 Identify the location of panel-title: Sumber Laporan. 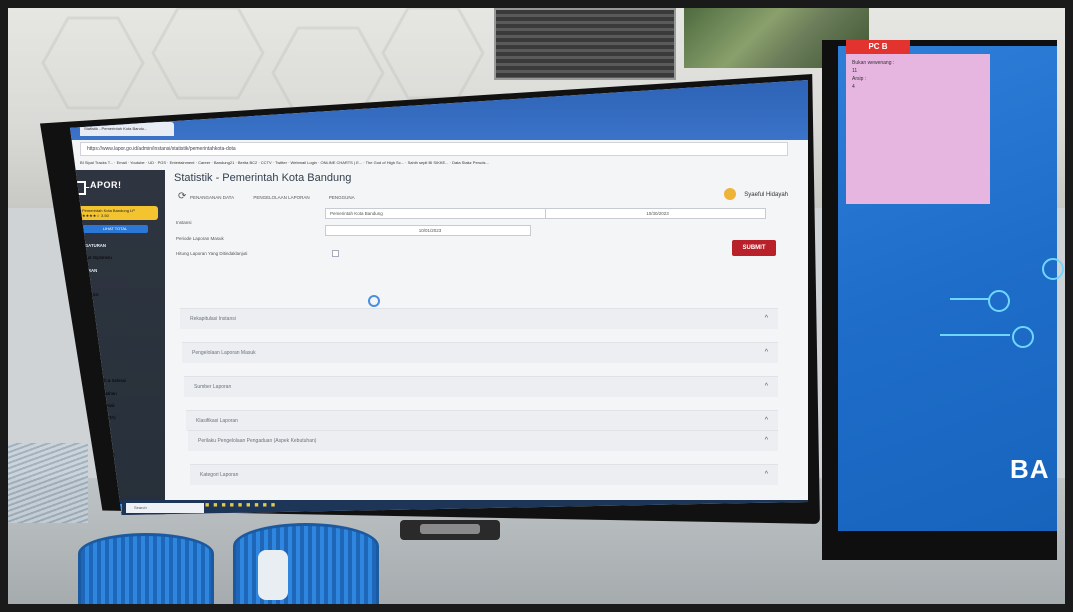
(213, 387).